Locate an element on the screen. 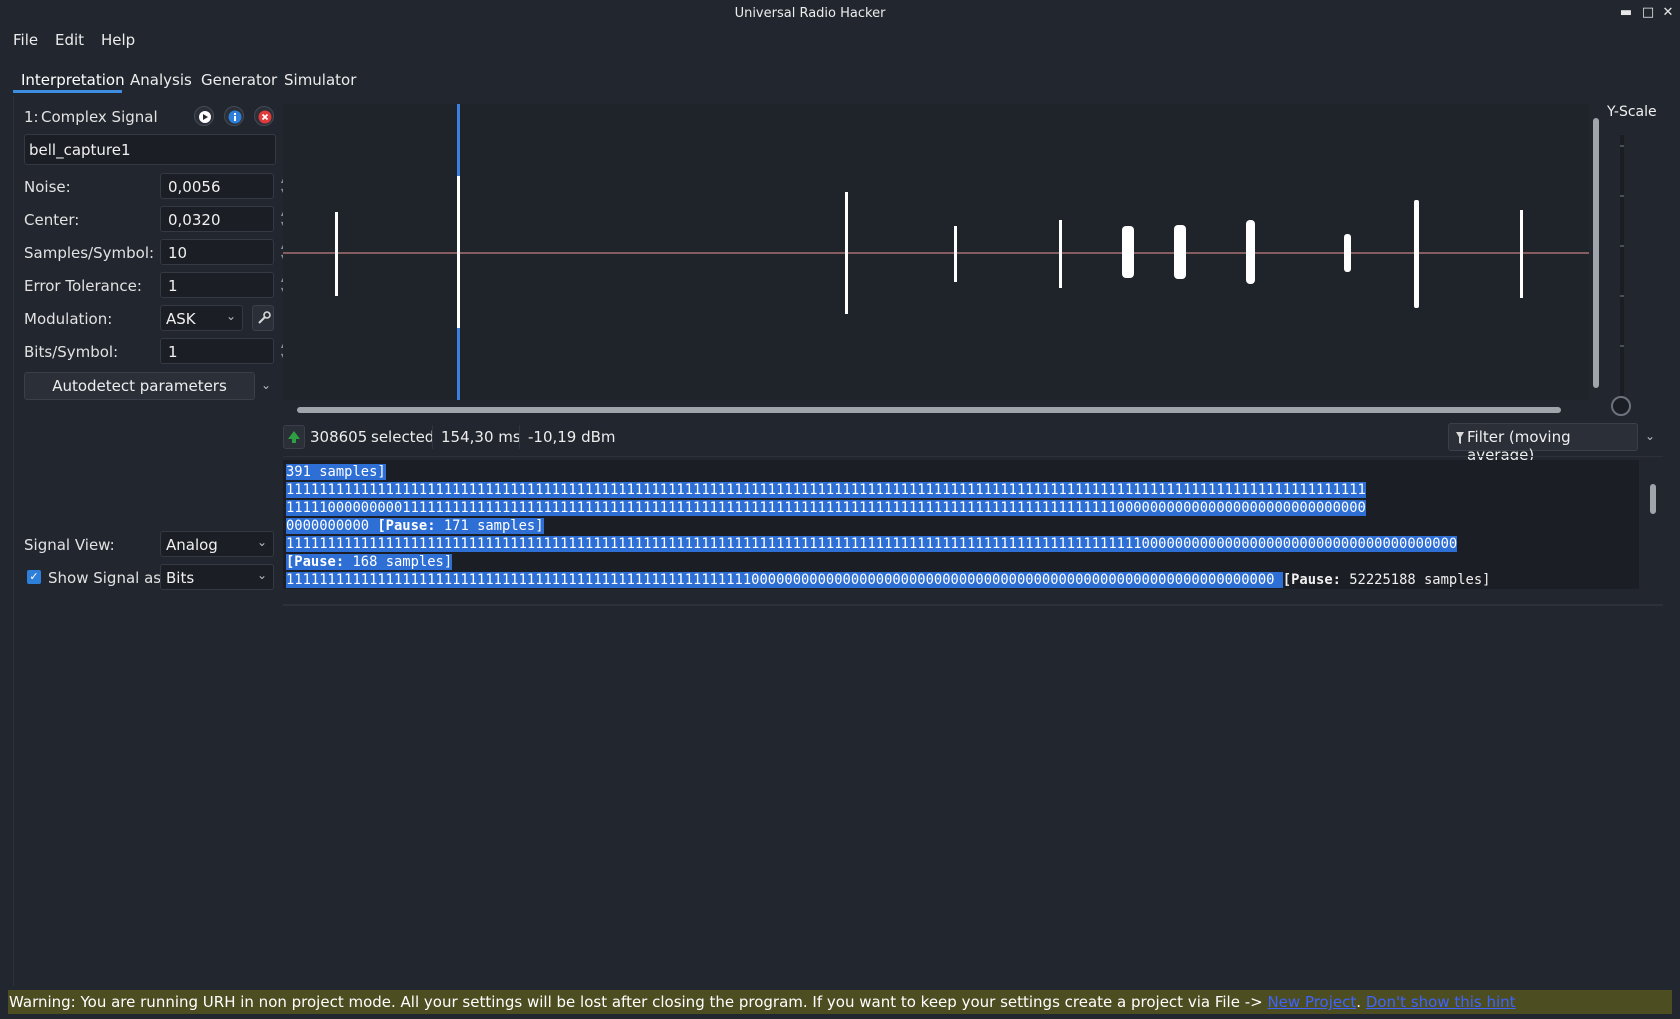  filter-options-chevron-icon: ⌄ is located at coordinates (1650, 437).